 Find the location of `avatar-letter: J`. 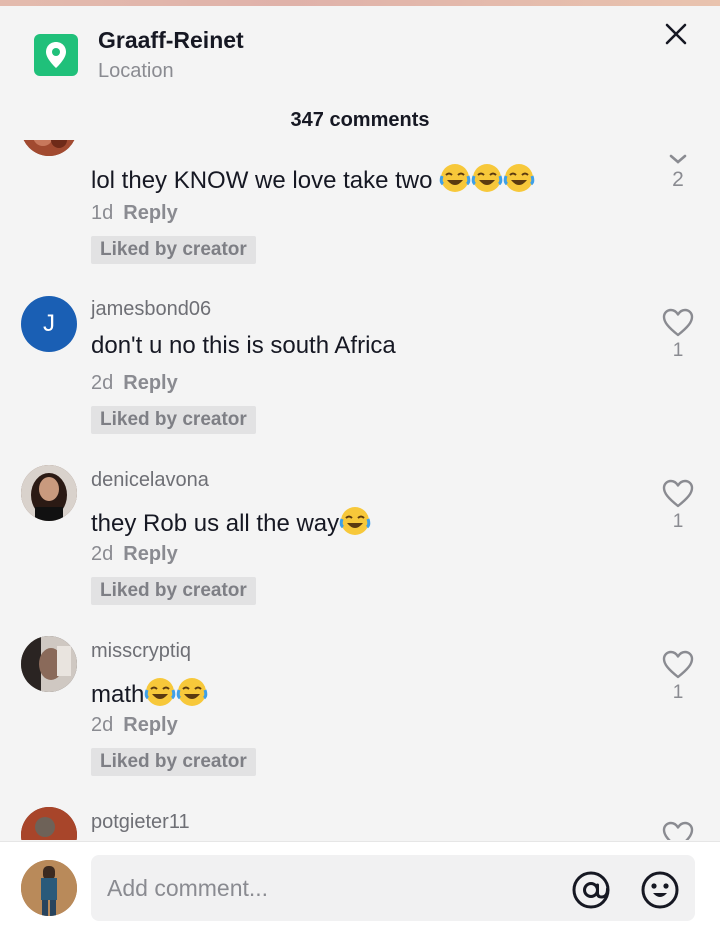

avatar-letter: J is located at coordinates (49, 323).